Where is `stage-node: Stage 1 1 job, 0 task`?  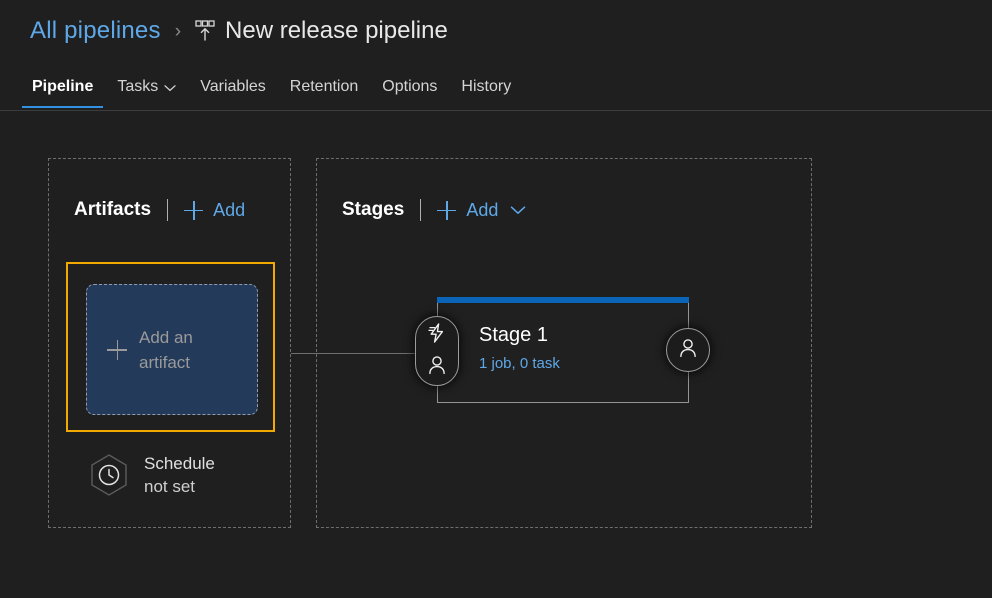 stage-node: Stage 1 1 job, 0 task is located at coordinates (562, 350).